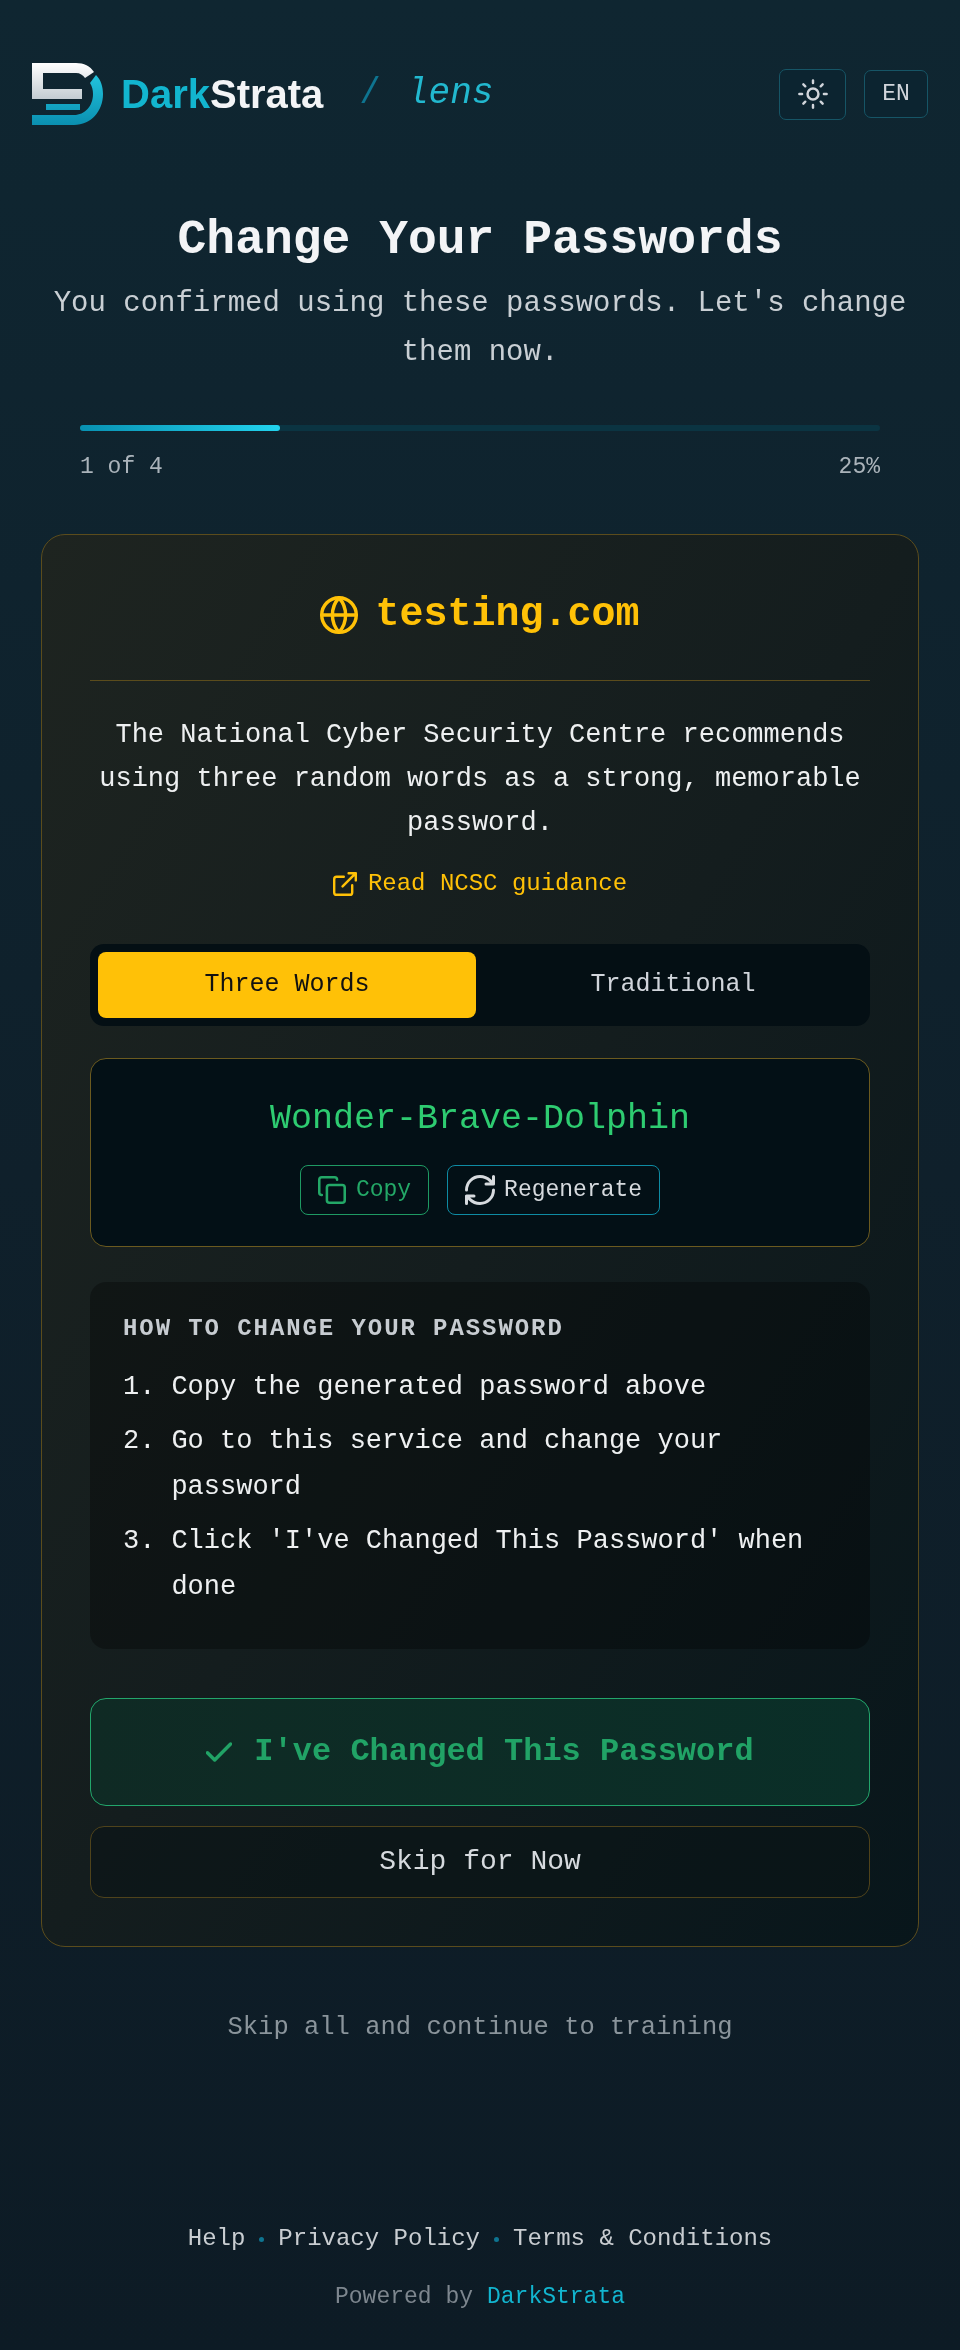  Describe the element at coordinates (480, 1190) in the screenshot. I see `refresh-icon` at that location.